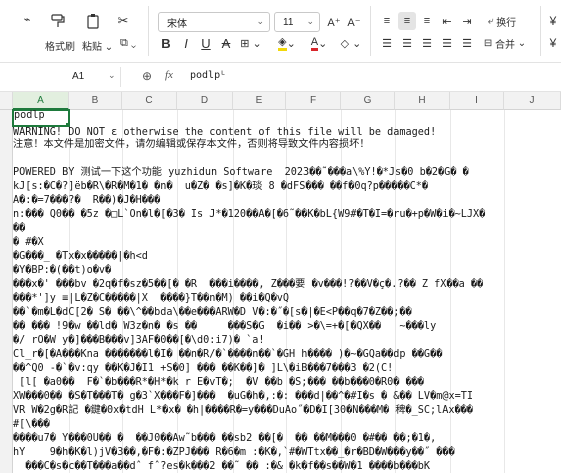 The height and width of the screenshot is (473, 561). Describe the element at coordinates (147, 76) in the screenshot. I see `zoom-icon: ⊕` at that location.